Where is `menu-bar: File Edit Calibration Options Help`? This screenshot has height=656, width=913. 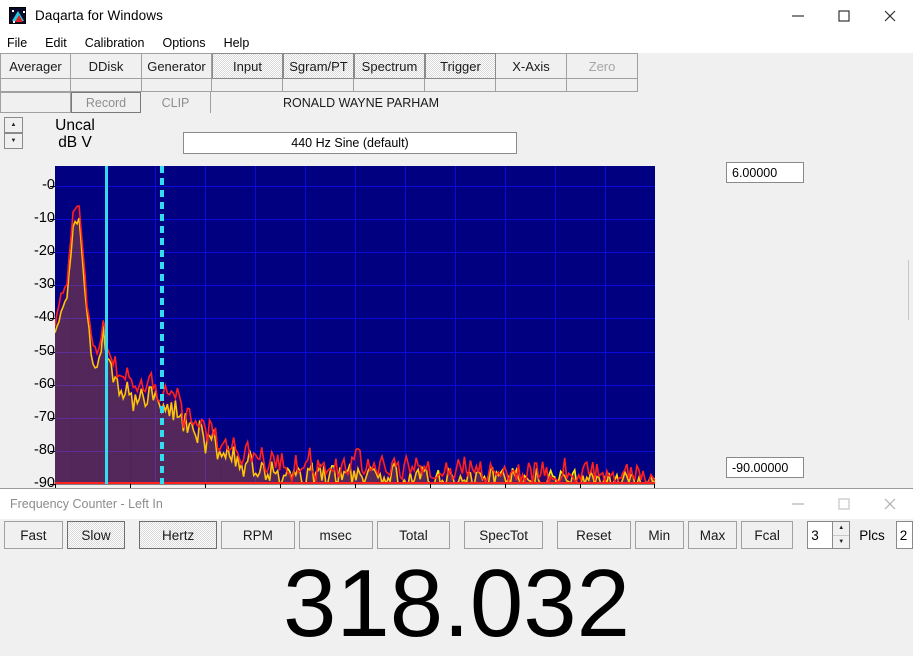 menu-bar: File Edit Calibration Options Help is located at coordinates (456, 42).